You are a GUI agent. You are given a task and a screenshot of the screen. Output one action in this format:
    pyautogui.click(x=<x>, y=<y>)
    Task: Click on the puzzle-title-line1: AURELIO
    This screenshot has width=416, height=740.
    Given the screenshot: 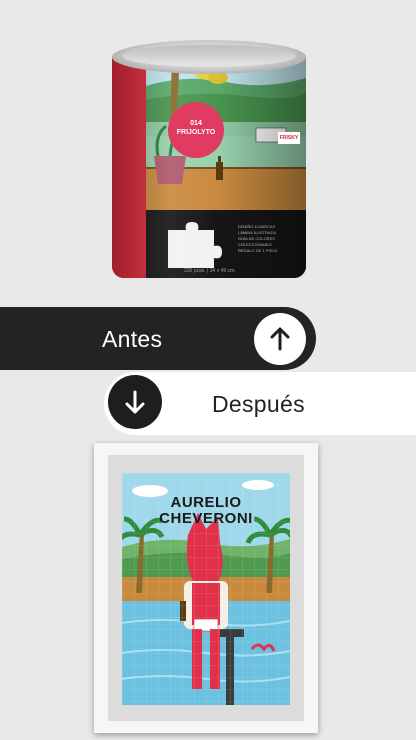 What is the action you would take?
    pyautogui.click(x=206, y=502)
    